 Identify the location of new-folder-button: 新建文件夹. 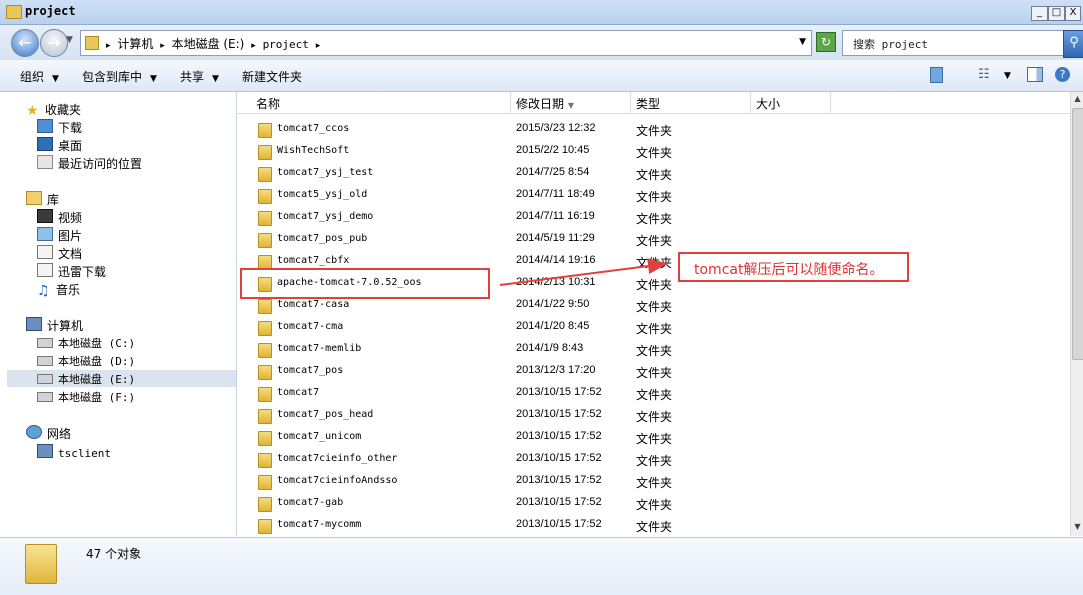
(272, 76).